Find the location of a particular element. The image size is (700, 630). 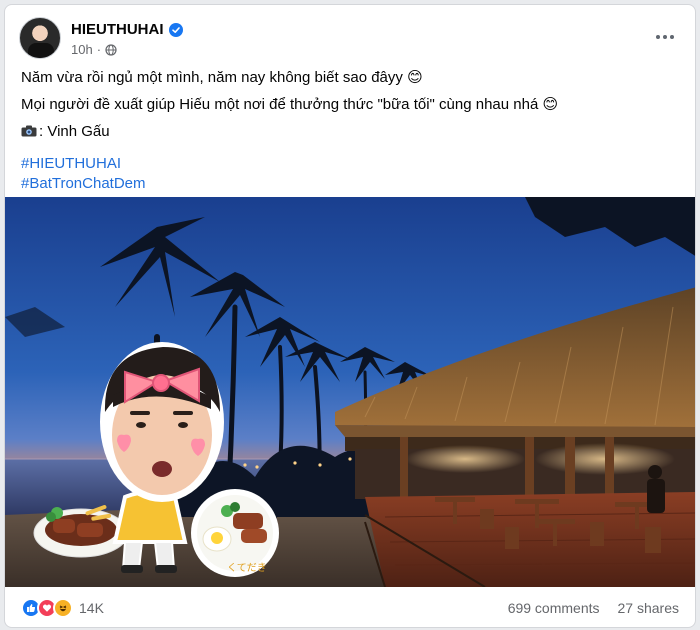

post-footer: 14K 699 comments 27 shares is located at coordinates (350, 608).